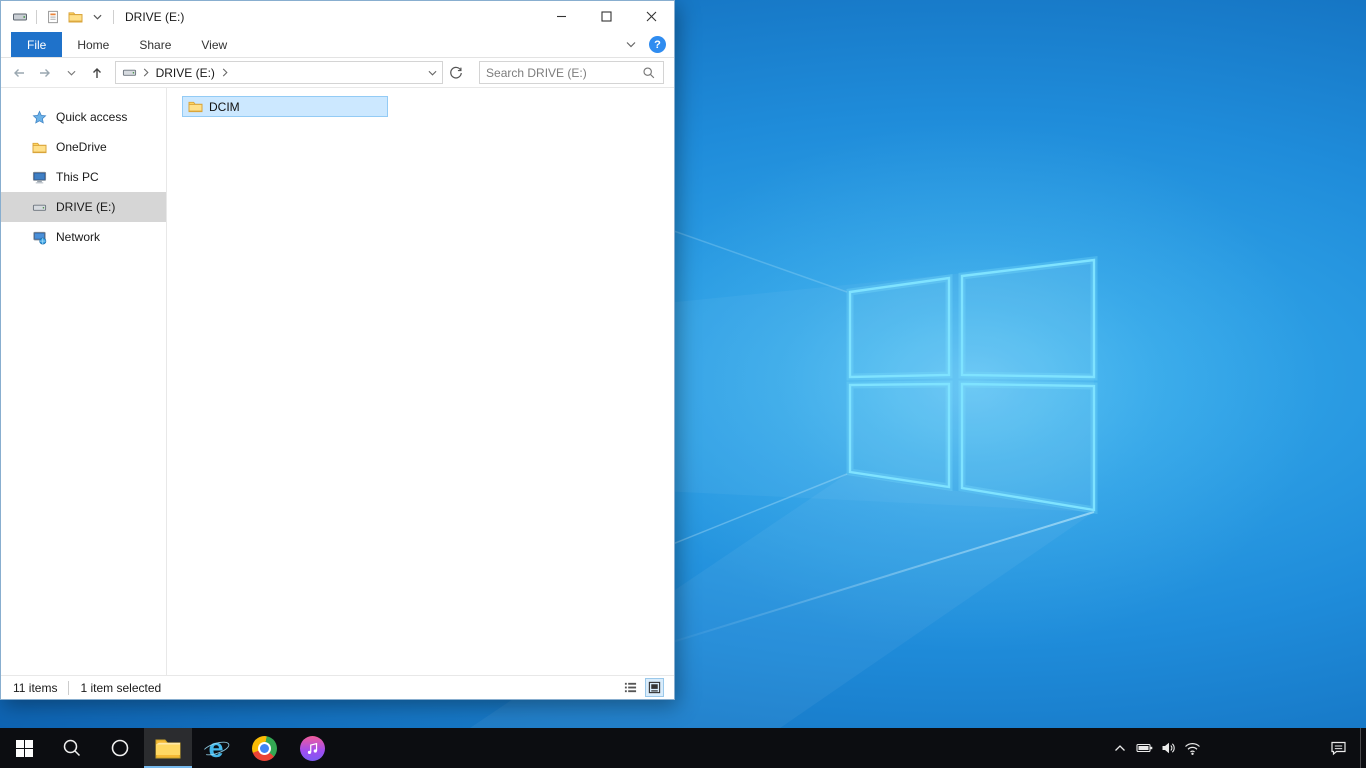 This screenshot has height=768, width=1366. I want to click on customize-toolbar-chevron, so click(97, 17).